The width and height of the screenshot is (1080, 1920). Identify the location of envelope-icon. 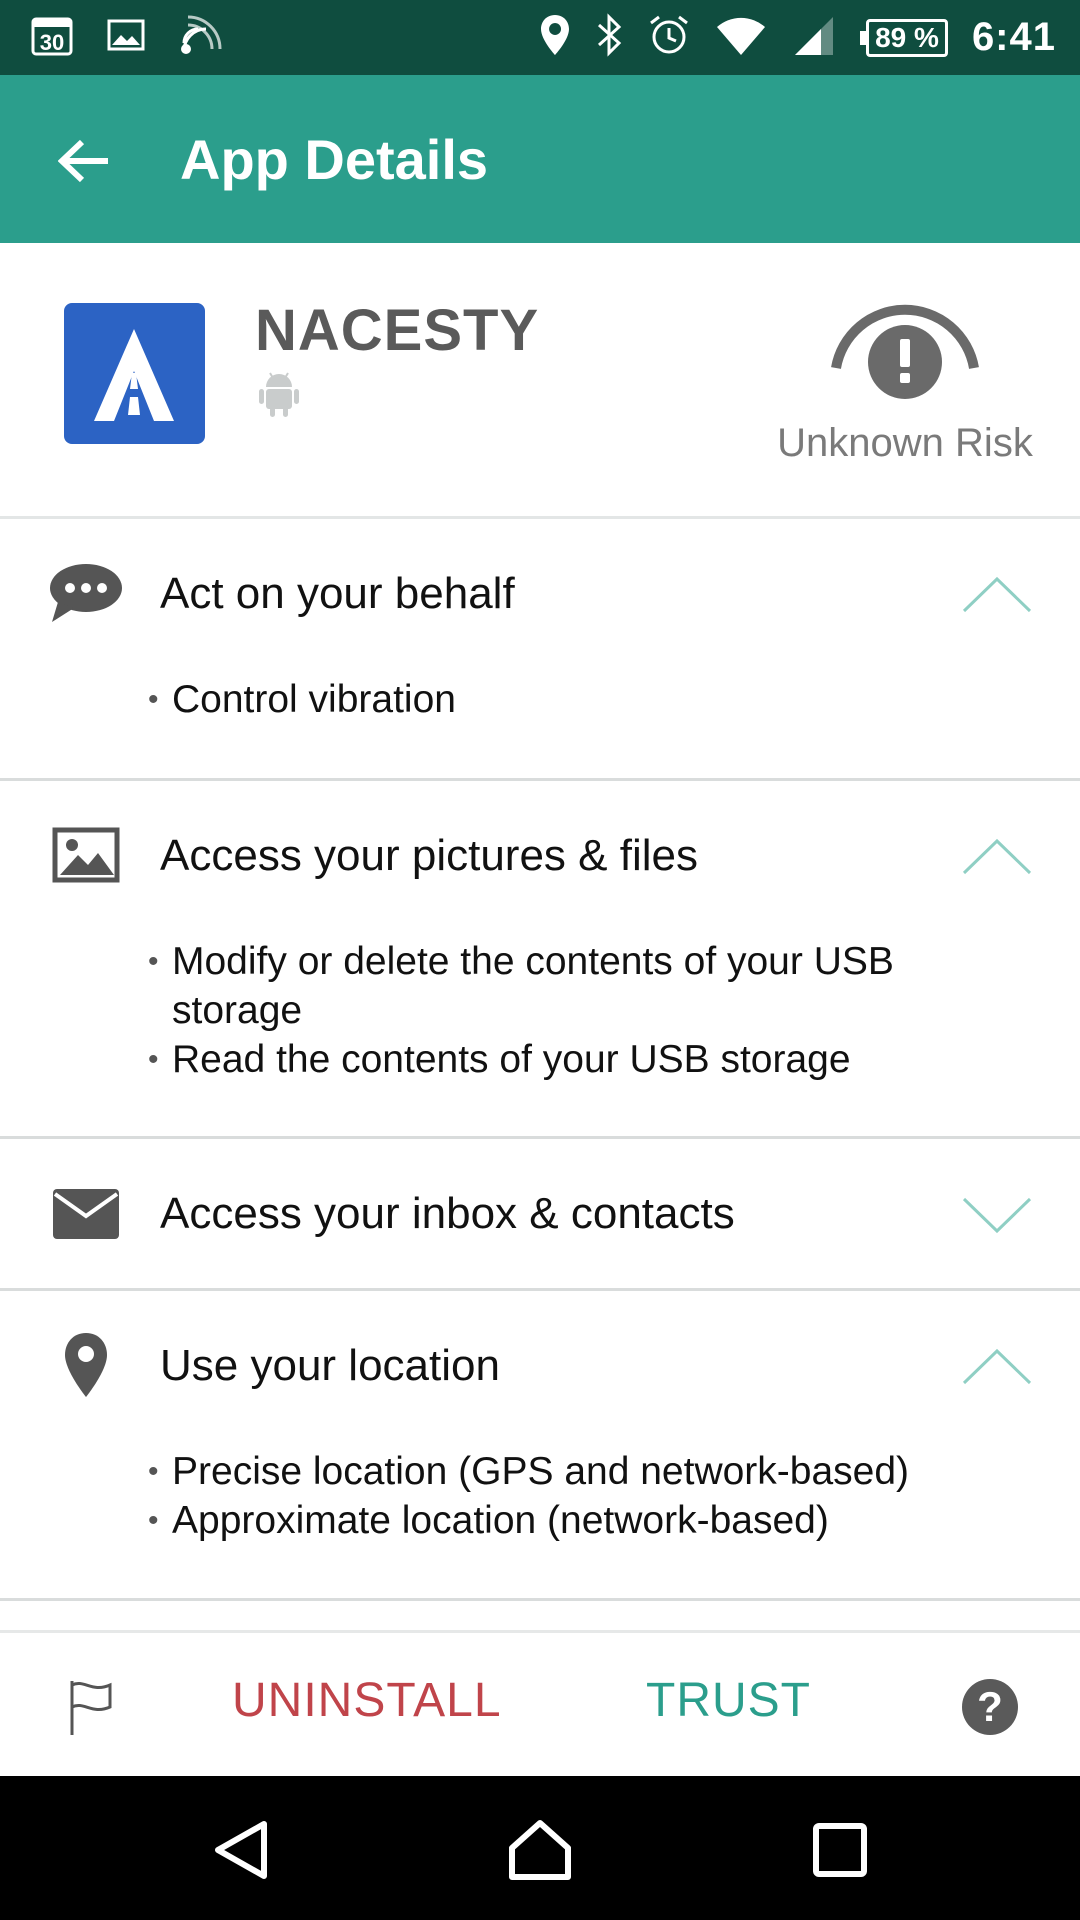
(86, 1213).